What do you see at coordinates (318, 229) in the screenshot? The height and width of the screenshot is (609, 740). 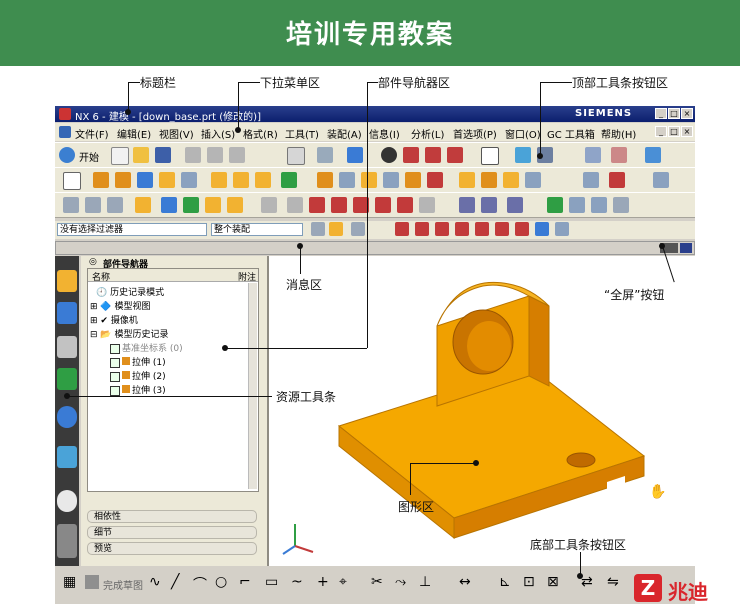 I see `select-mode-icon` at bounding box center [318, 229].